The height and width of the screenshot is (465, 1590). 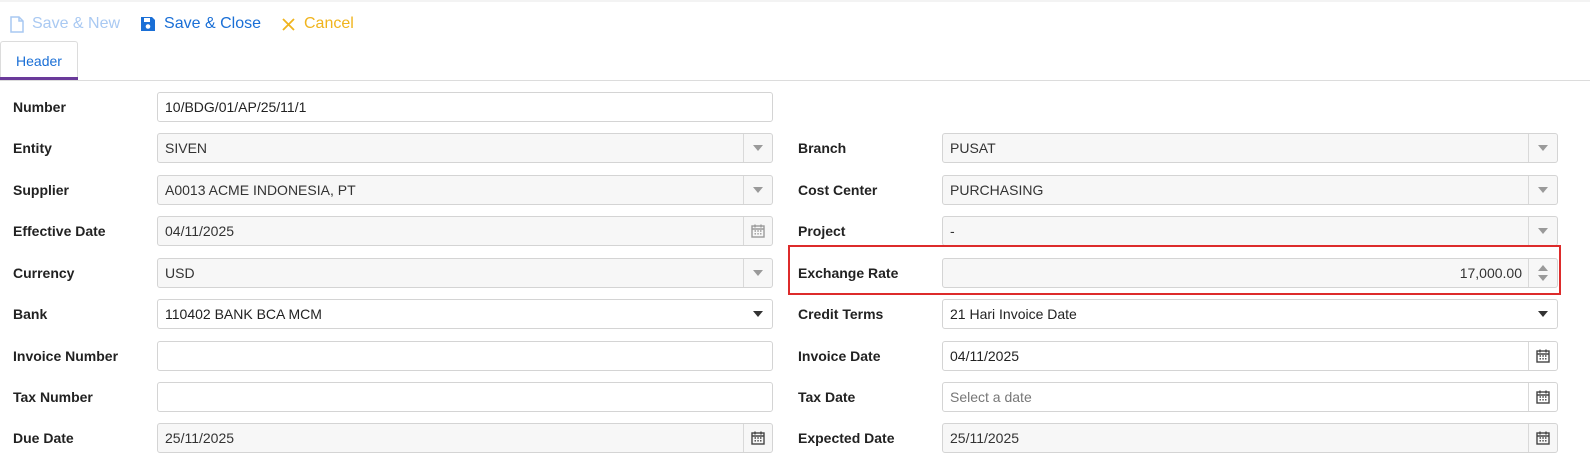 I want to click on bank-value: 110402 BANK BCA MCM, so click(x=243, y=314).